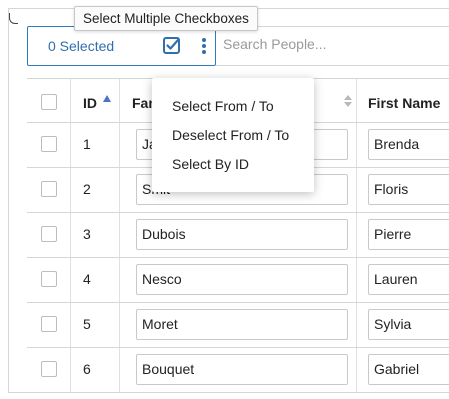  I want to click on search-container, so click(332, 46).